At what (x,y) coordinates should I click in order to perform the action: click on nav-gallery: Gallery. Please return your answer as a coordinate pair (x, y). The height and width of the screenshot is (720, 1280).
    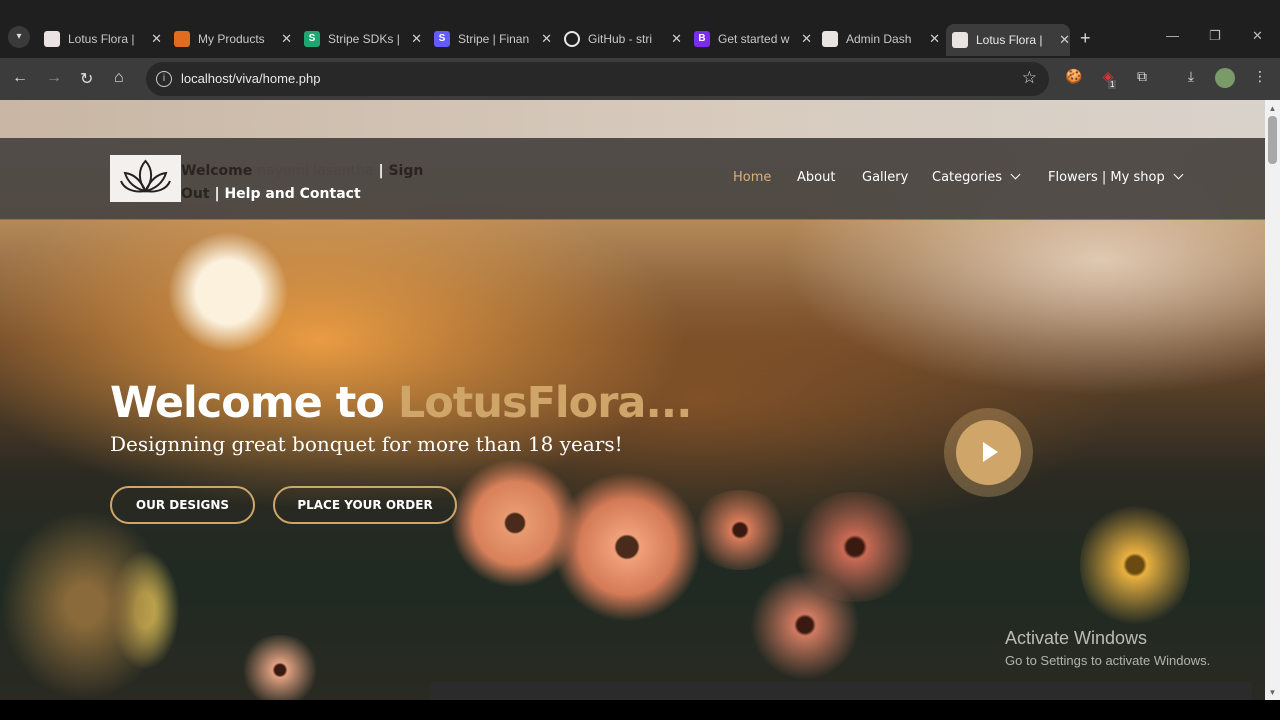
    Looking at the image, I should click on (885, 177).